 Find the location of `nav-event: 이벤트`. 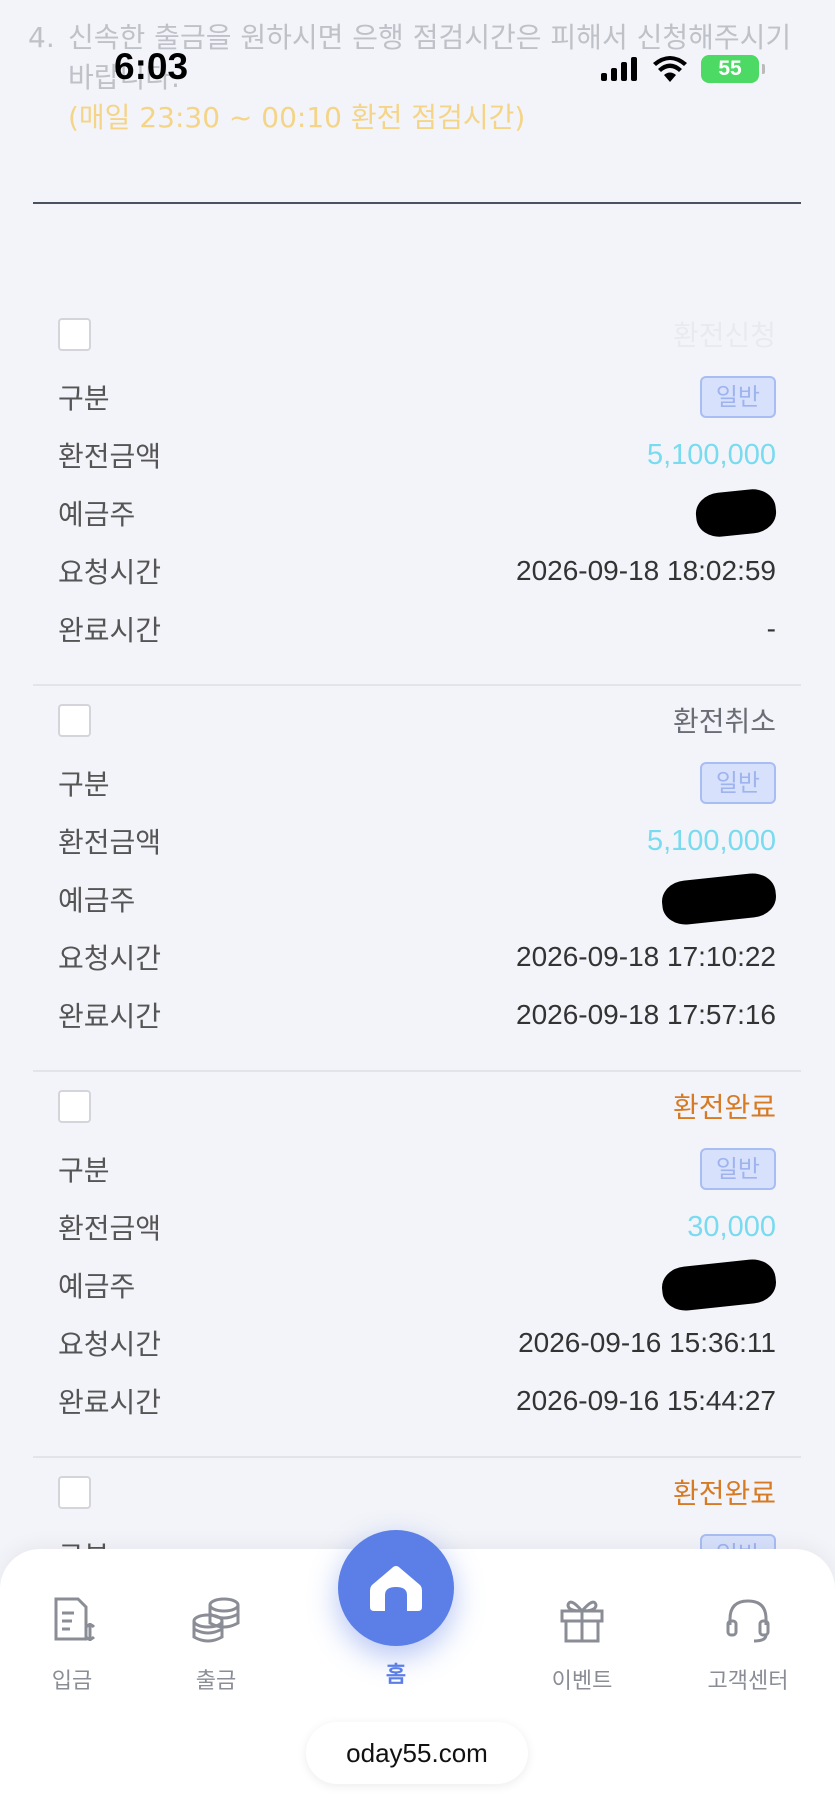

nav-event: 이벤트 is located at coordinates (582, 1637).